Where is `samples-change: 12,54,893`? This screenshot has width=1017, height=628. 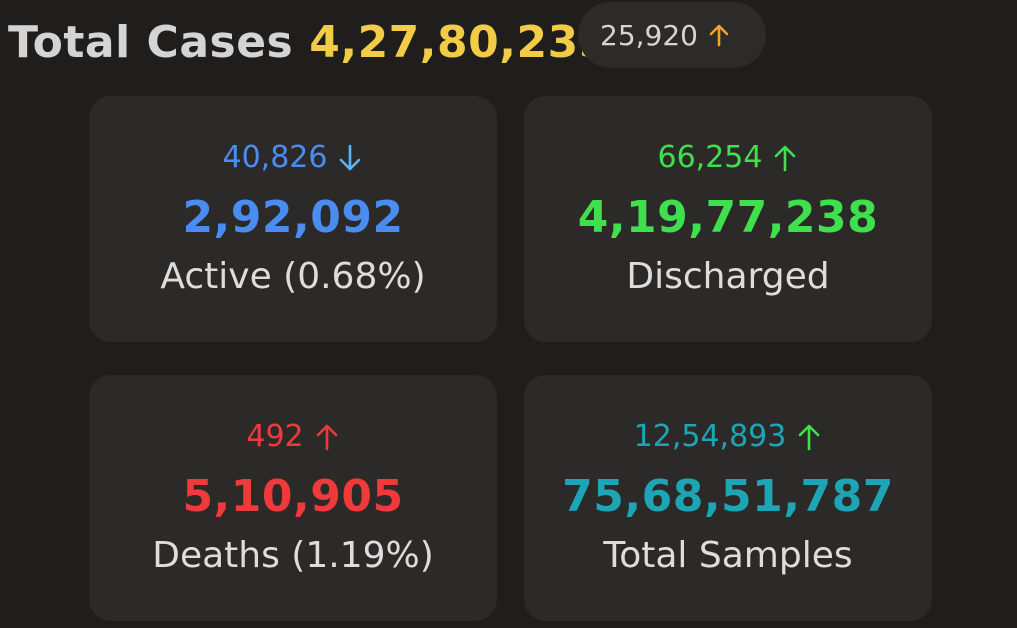 samples-change: 12,54,893 is located at coordinates (710, 436).